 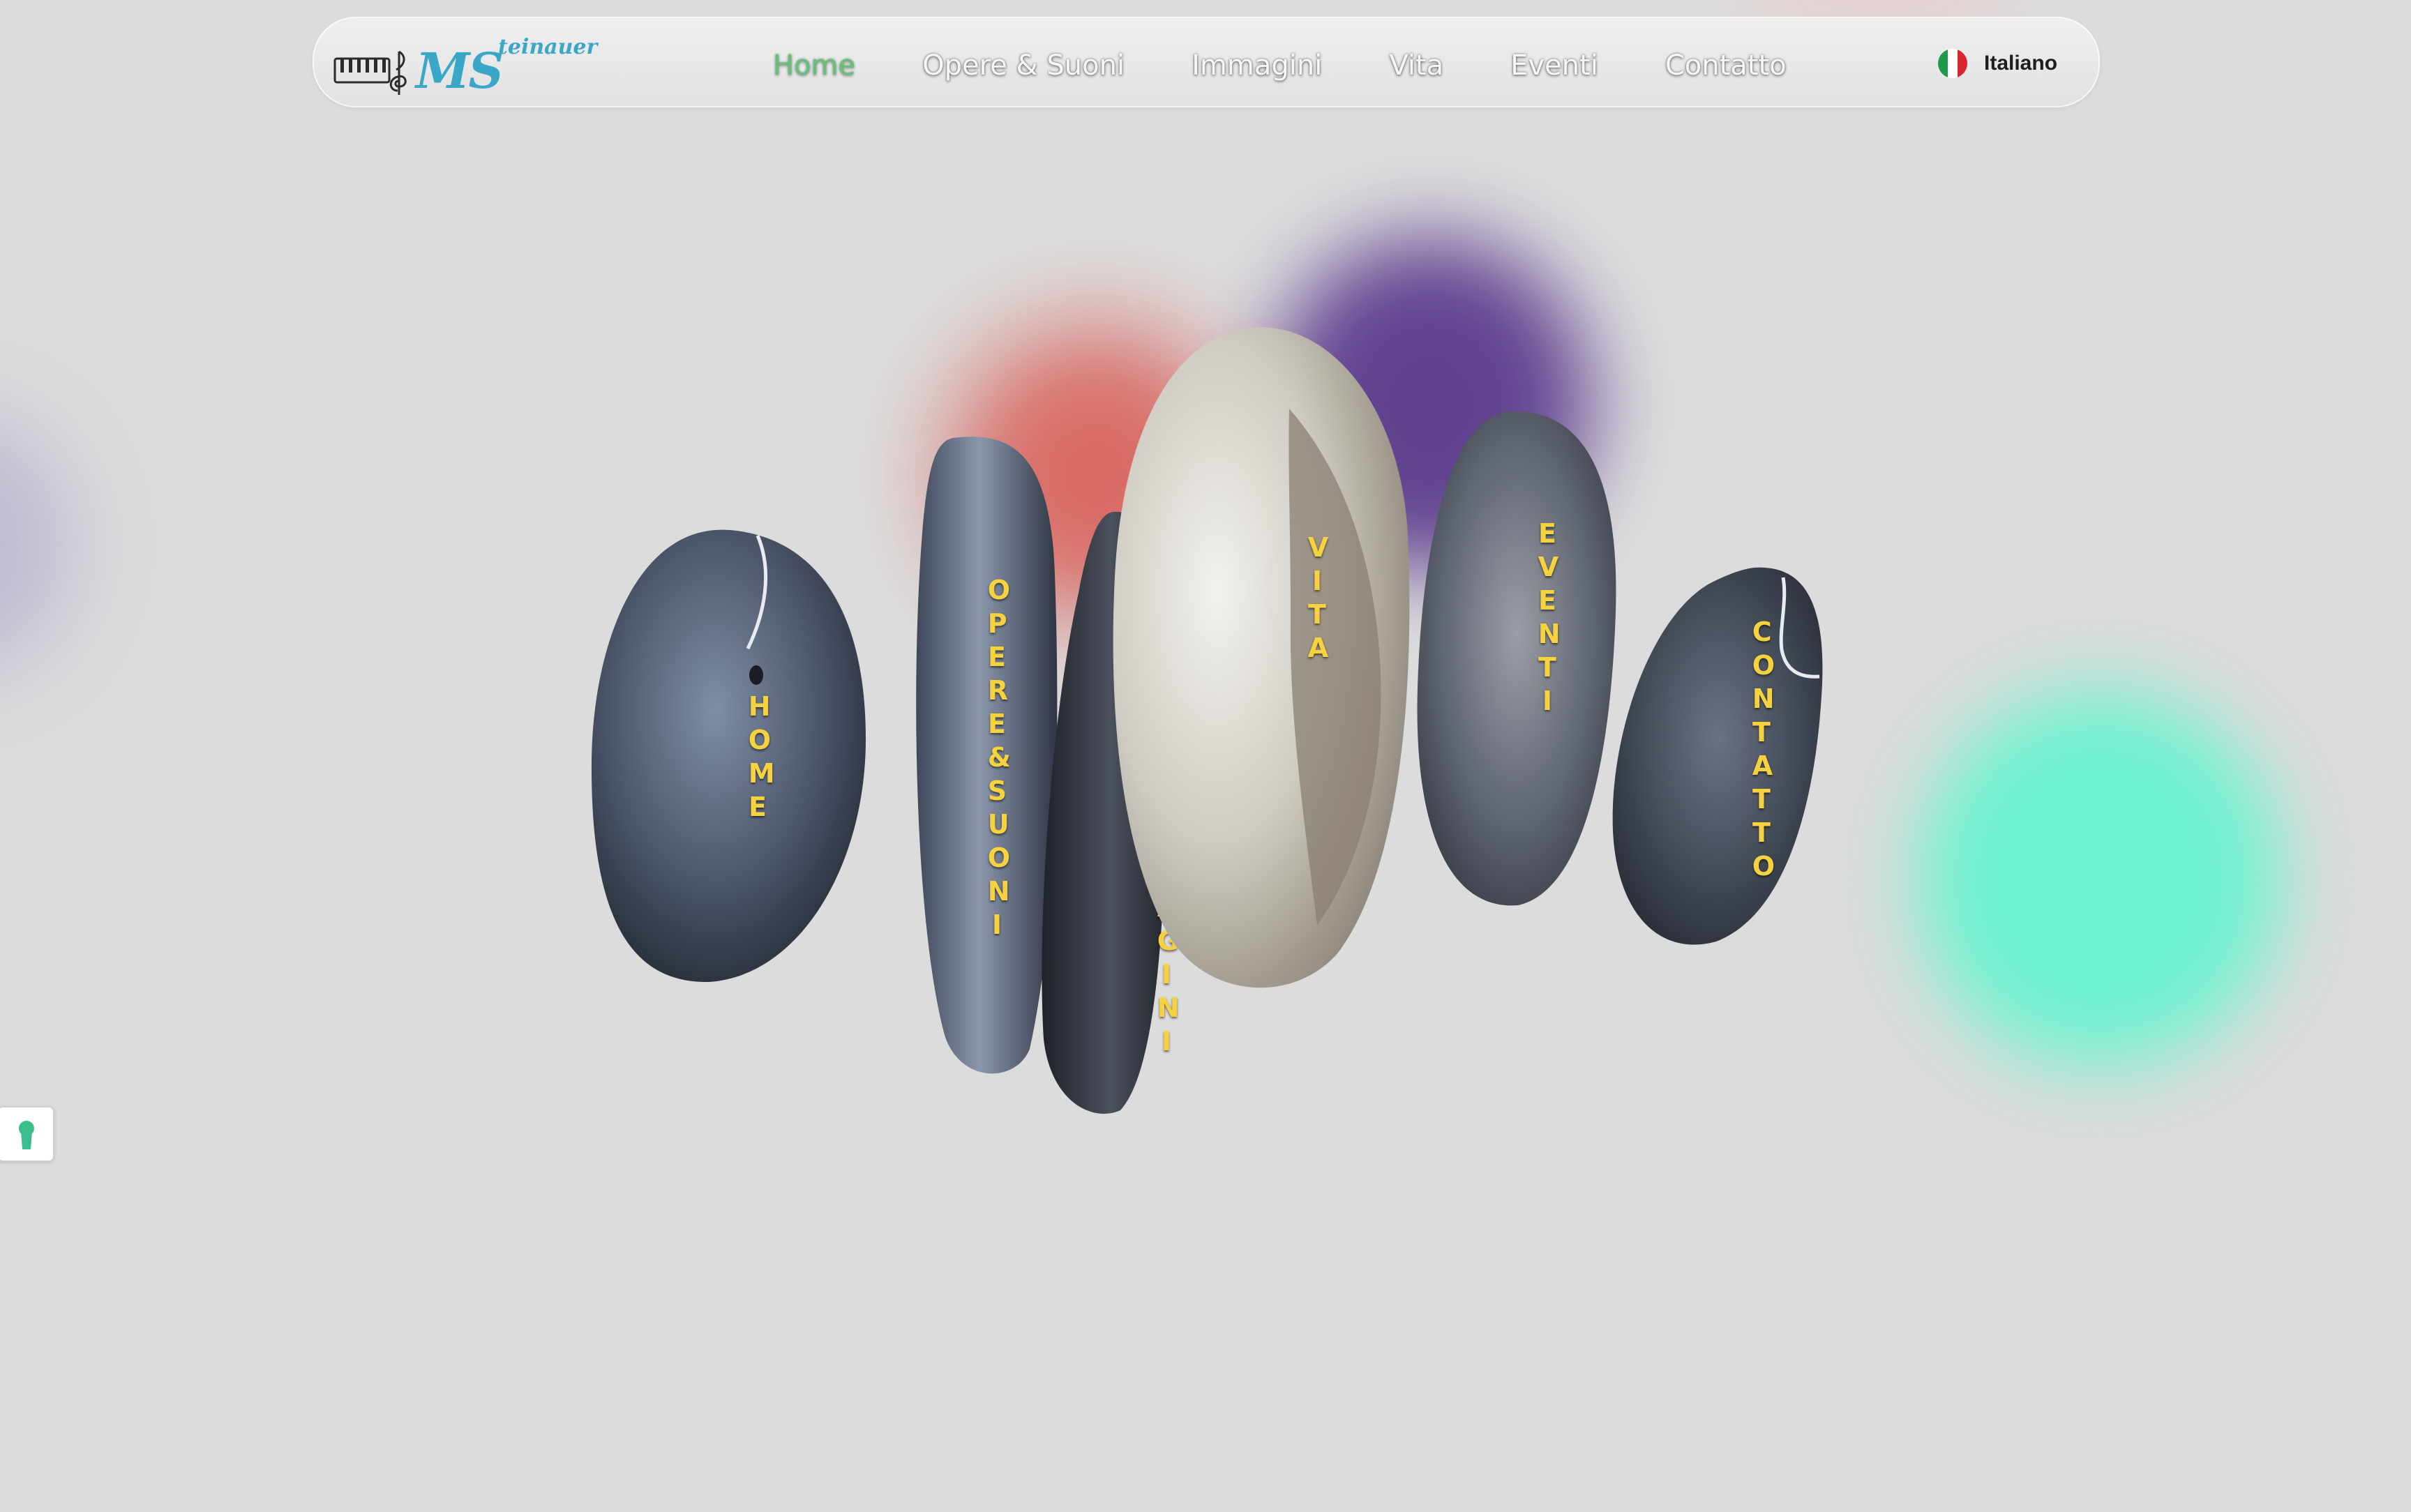 I want to click on stone-contatto: CONTATTO, so click(x=1718, y=756).